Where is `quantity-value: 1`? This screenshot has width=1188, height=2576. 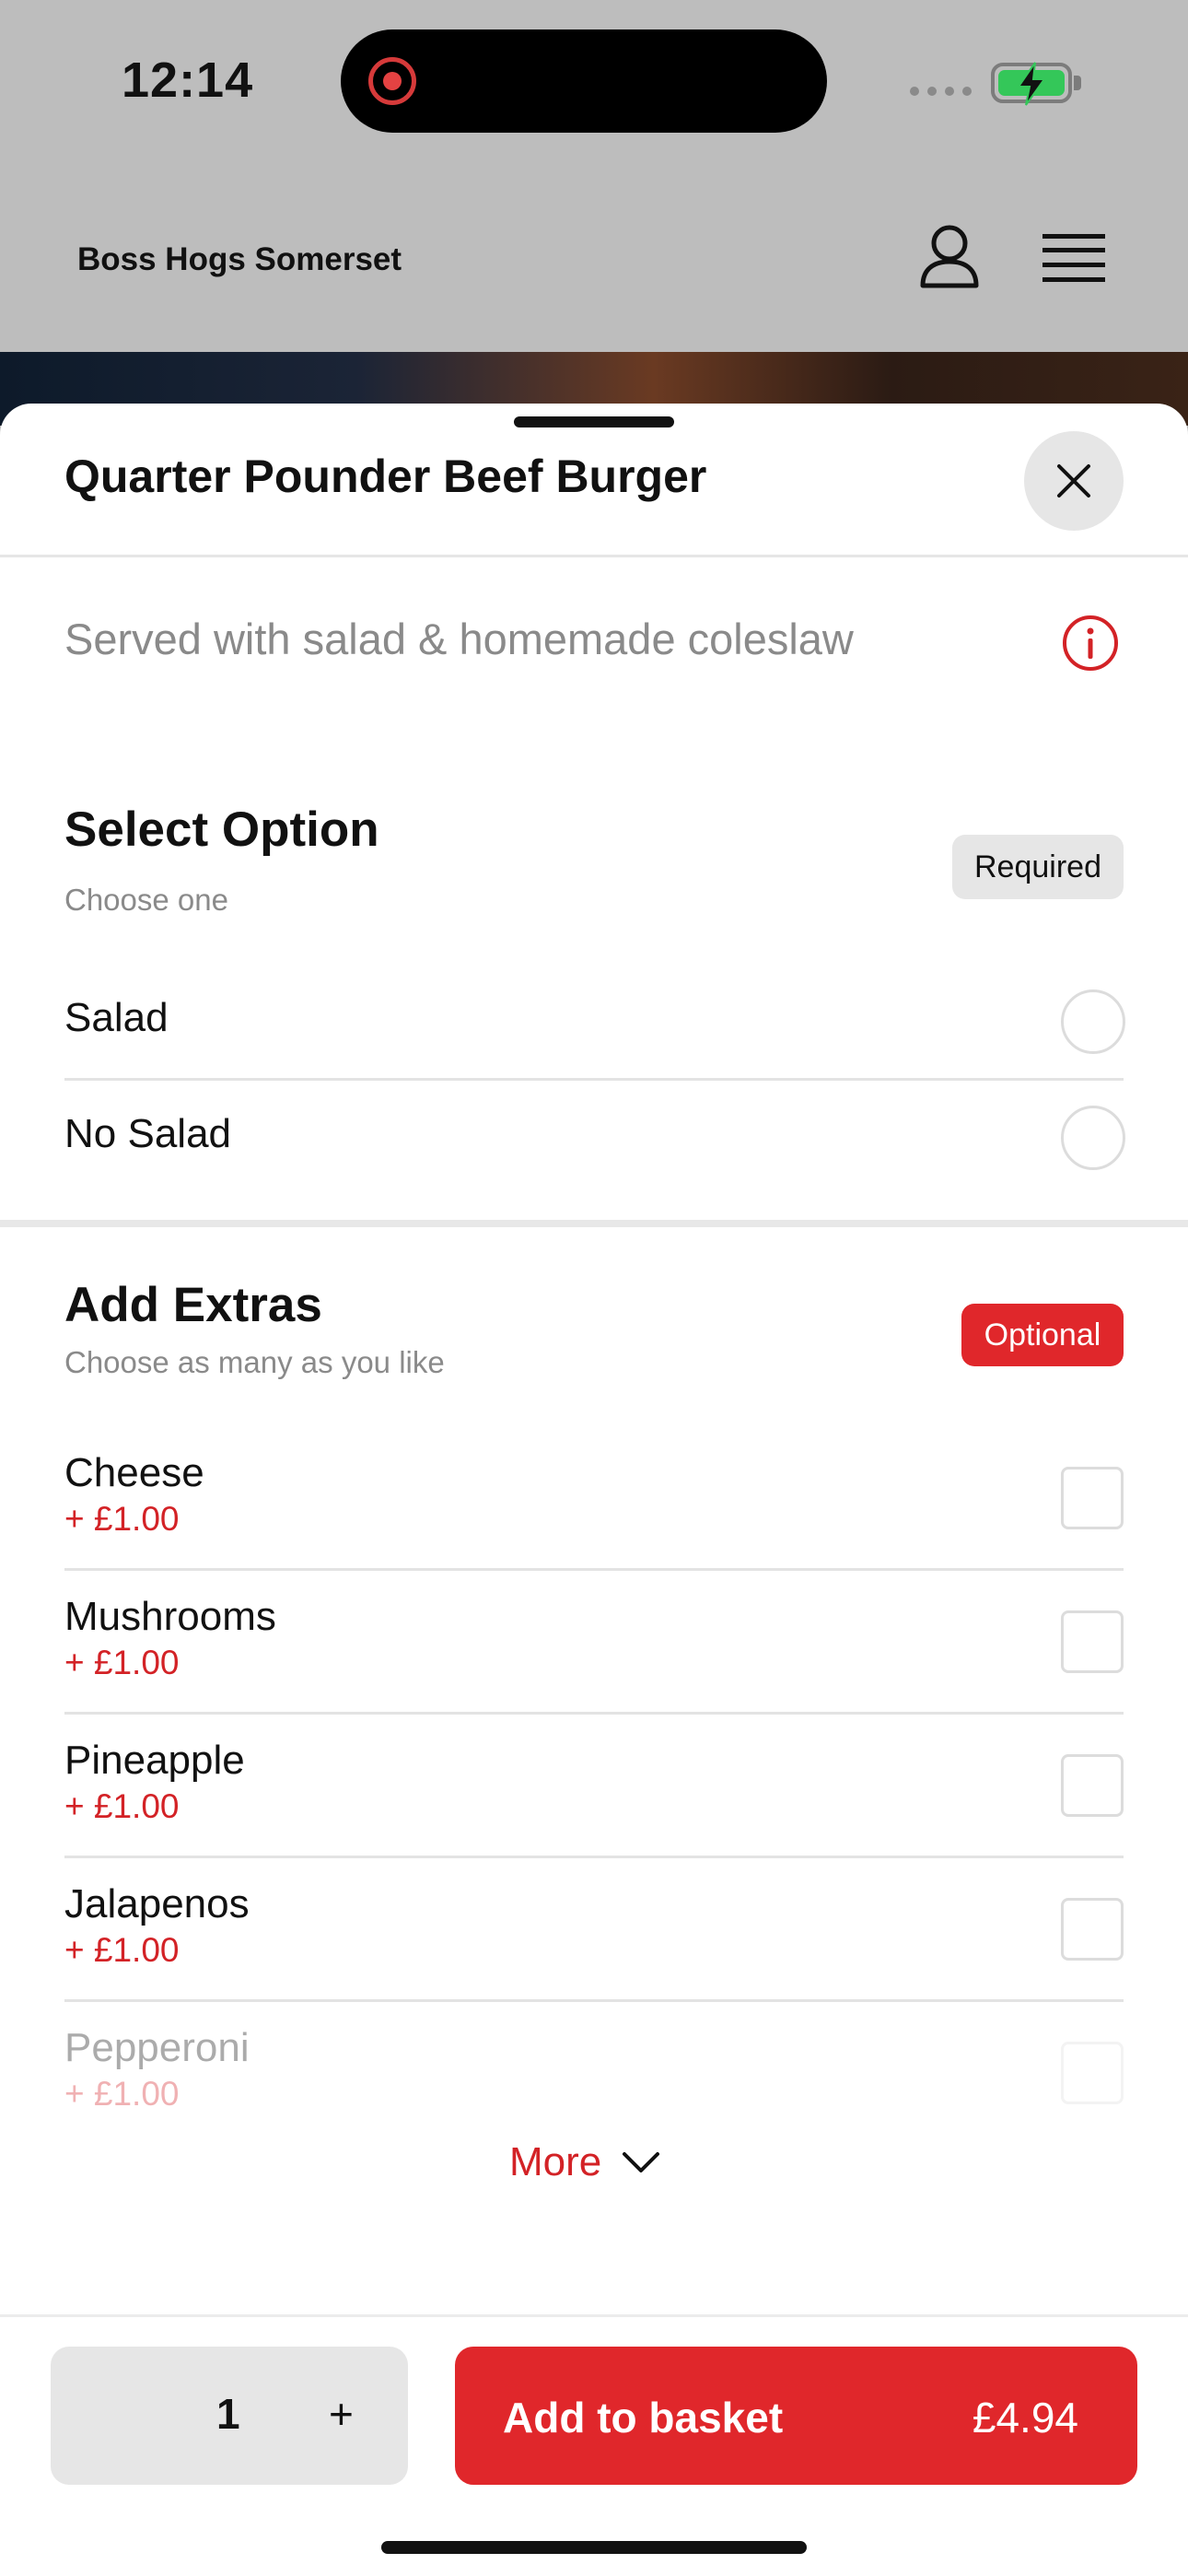 quantity-value: 1 is located at coordinates (228, 2414).